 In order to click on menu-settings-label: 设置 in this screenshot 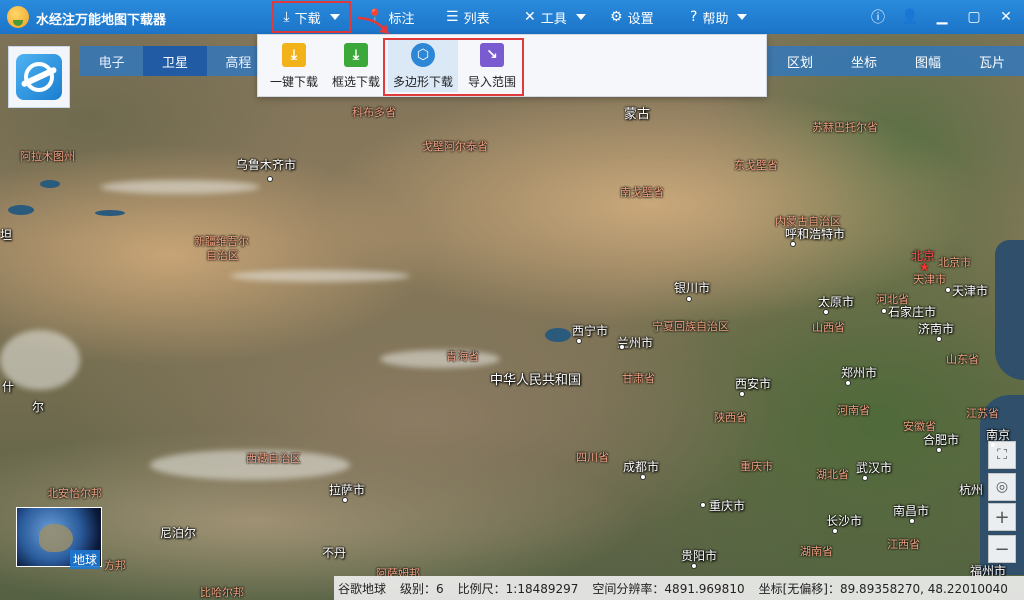, I will do `click(640, 19)`.